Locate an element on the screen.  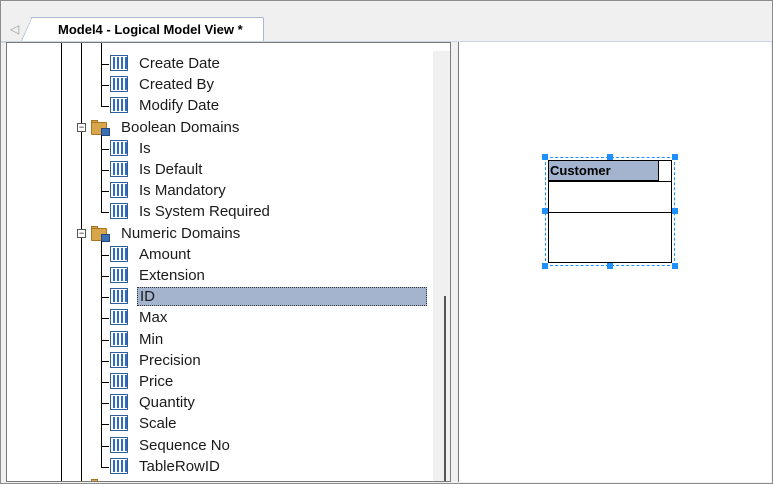
tree-domain-item: Is Mandatory is located at coordinates (183, 190).